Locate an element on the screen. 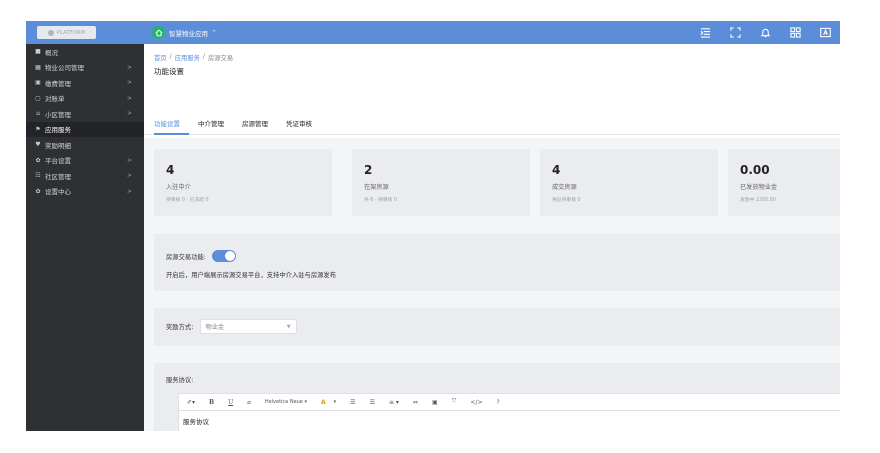 The width and height of the screenshot is (880, 453). align-icon: ≡ ▾ is located at coordinates (394, 402).